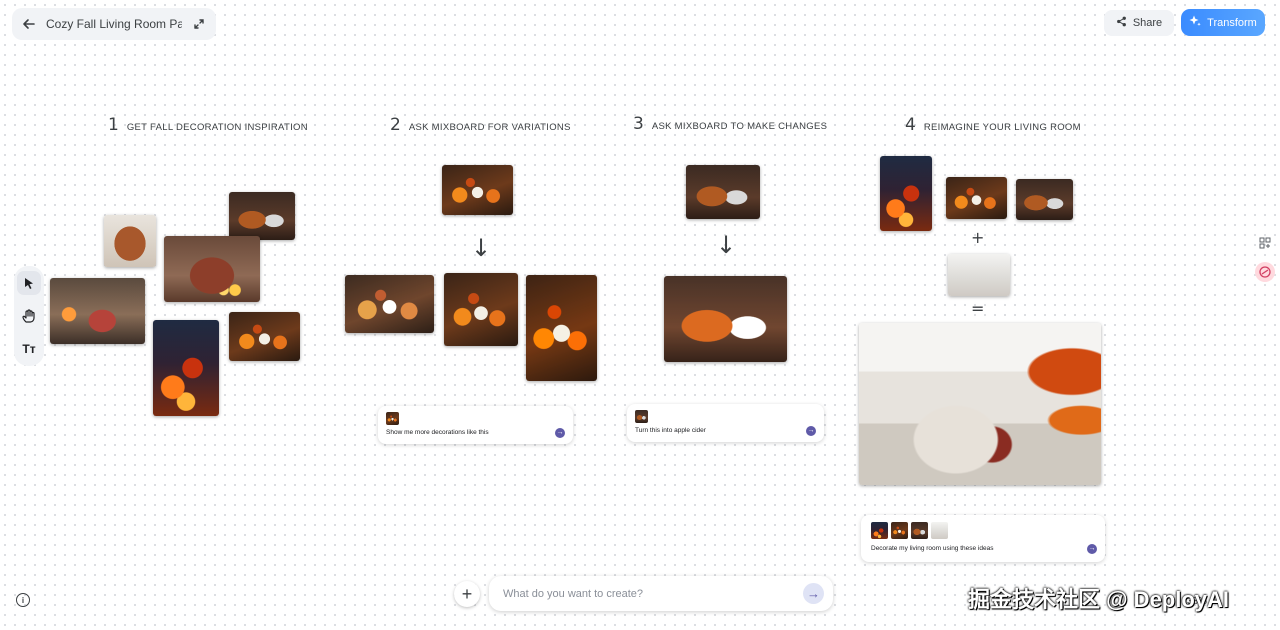  Describe the element at coordinates (978, 237) in the screenshot. I see `plus-symbol: +` at that location.